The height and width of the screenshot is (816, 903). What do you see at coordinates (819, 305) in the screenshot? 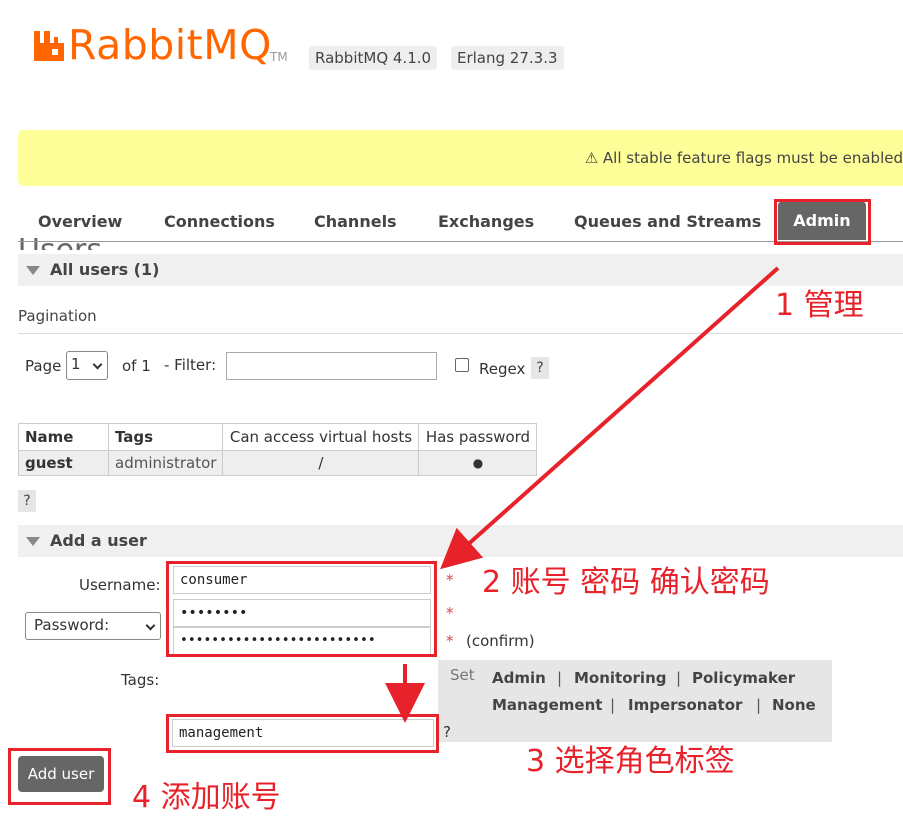
I see `annotation-step1: 1 管理` at bounding box center [819, 305].